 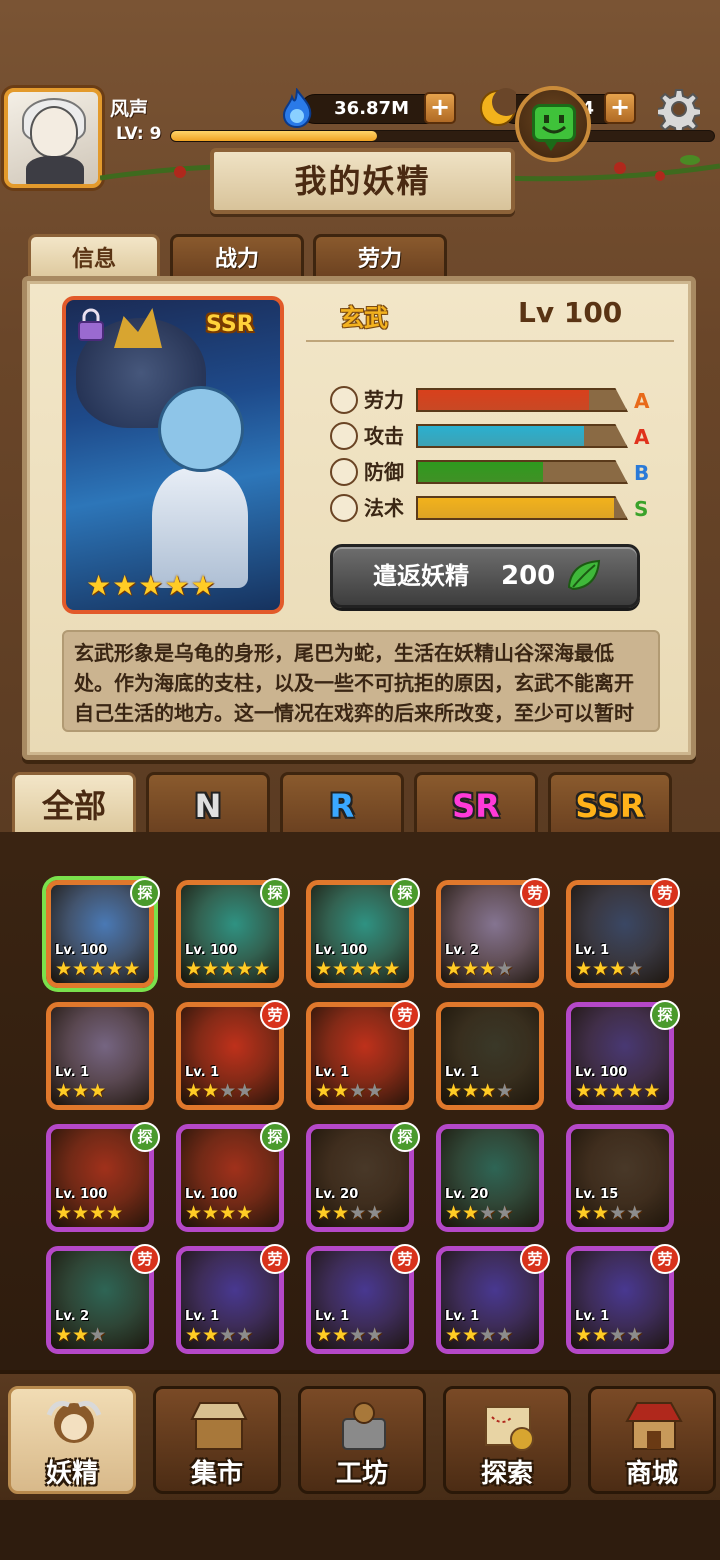 What do you see at coordinates (570, 312) in the screenshot?
I see `spirit-level: Lv 100` at bounding box center [570, 312].